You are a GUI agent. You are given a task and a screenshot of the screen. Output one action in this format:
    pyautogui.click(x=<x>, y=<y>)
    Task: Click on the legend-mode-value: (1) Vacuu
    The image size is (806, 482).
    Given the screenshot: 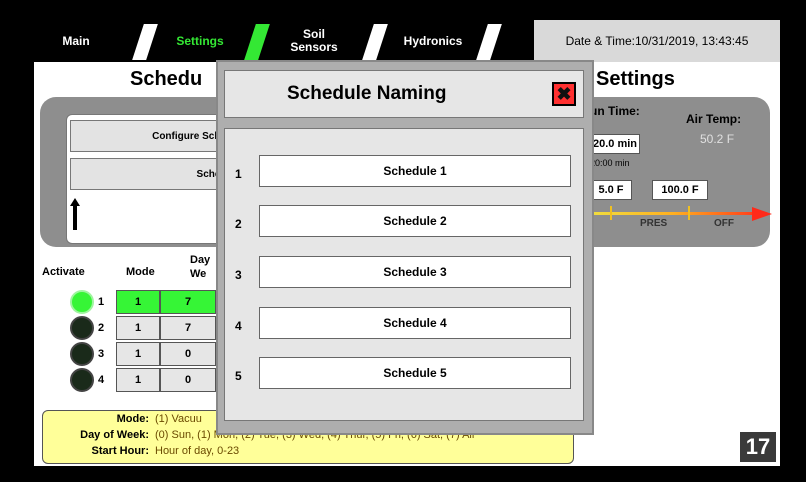 What is the action you would take?
    pyautogui.click(x=178, y=419)
    